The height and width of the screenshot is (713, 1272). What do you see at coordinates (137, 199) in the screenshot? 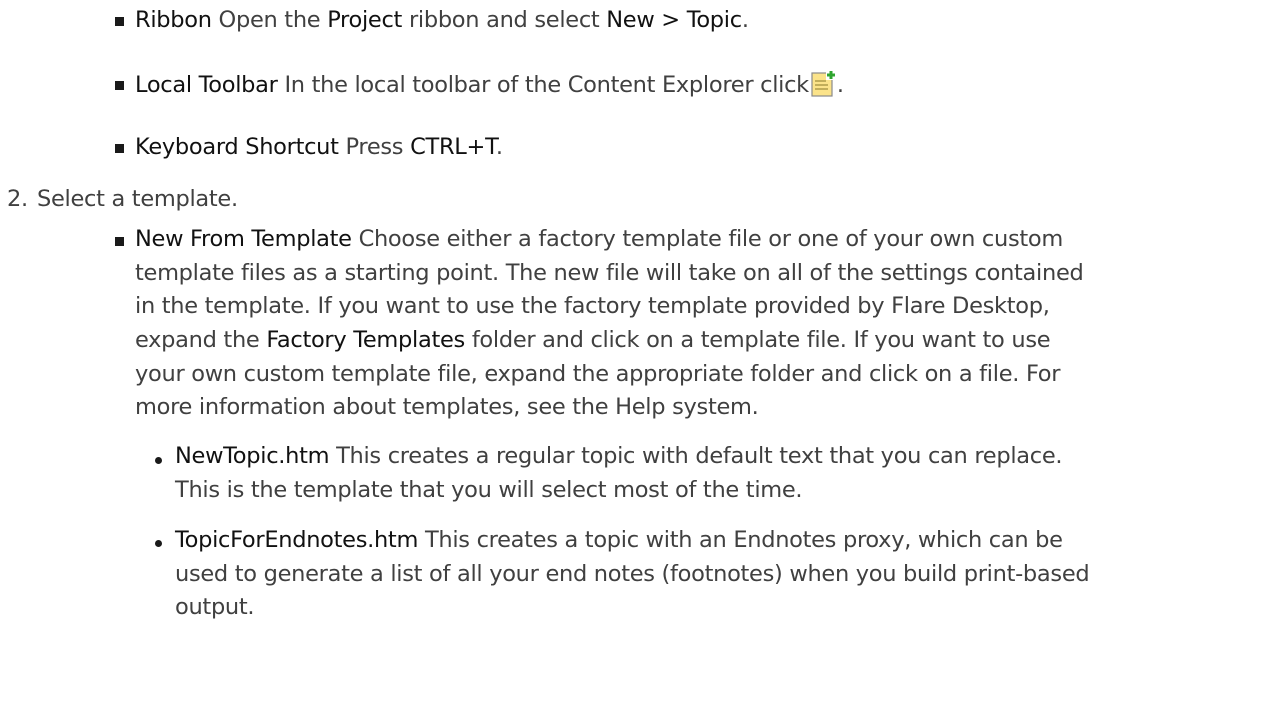
I see `step-2-text: Select a template.` at bounding box center [137, 199].